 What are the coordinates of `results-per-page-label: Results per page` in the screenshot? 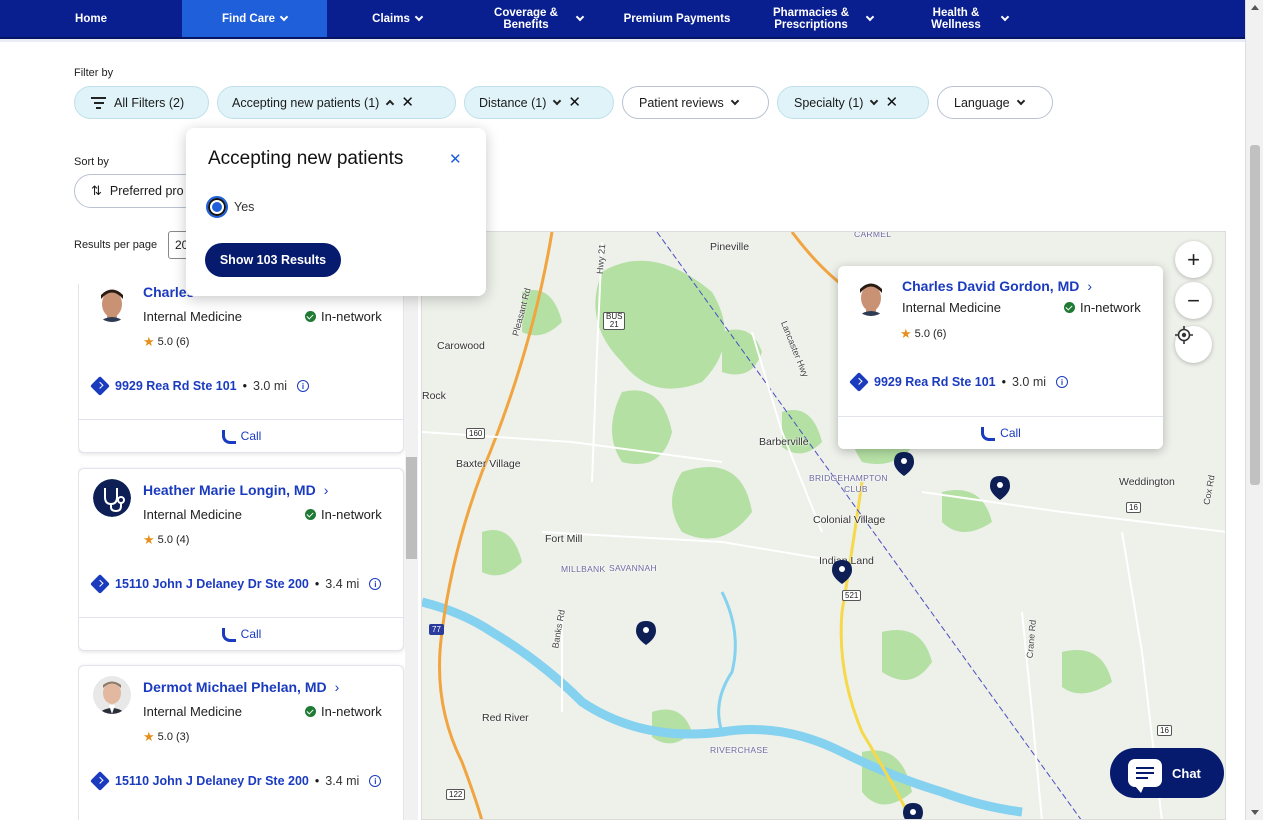 It's located at (116, 245).